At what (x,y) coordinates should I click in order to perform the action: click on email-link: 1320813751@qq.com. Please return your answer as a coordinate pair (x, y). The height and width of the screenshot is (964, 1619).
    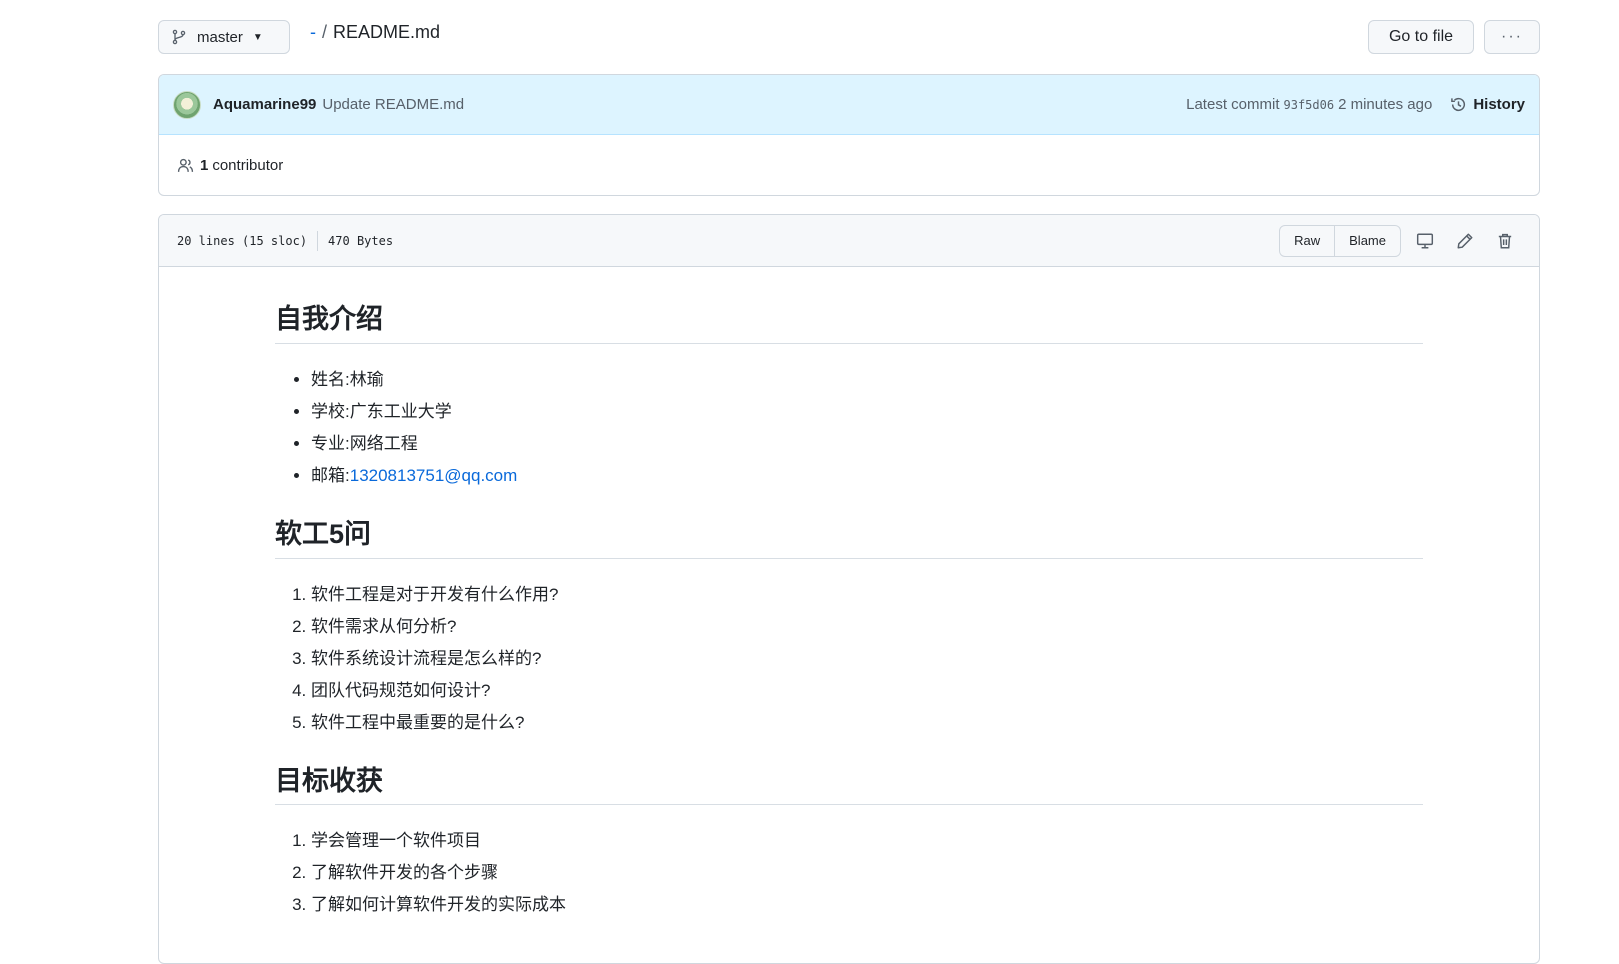
    Looking at the image, I should click on (434, 475).